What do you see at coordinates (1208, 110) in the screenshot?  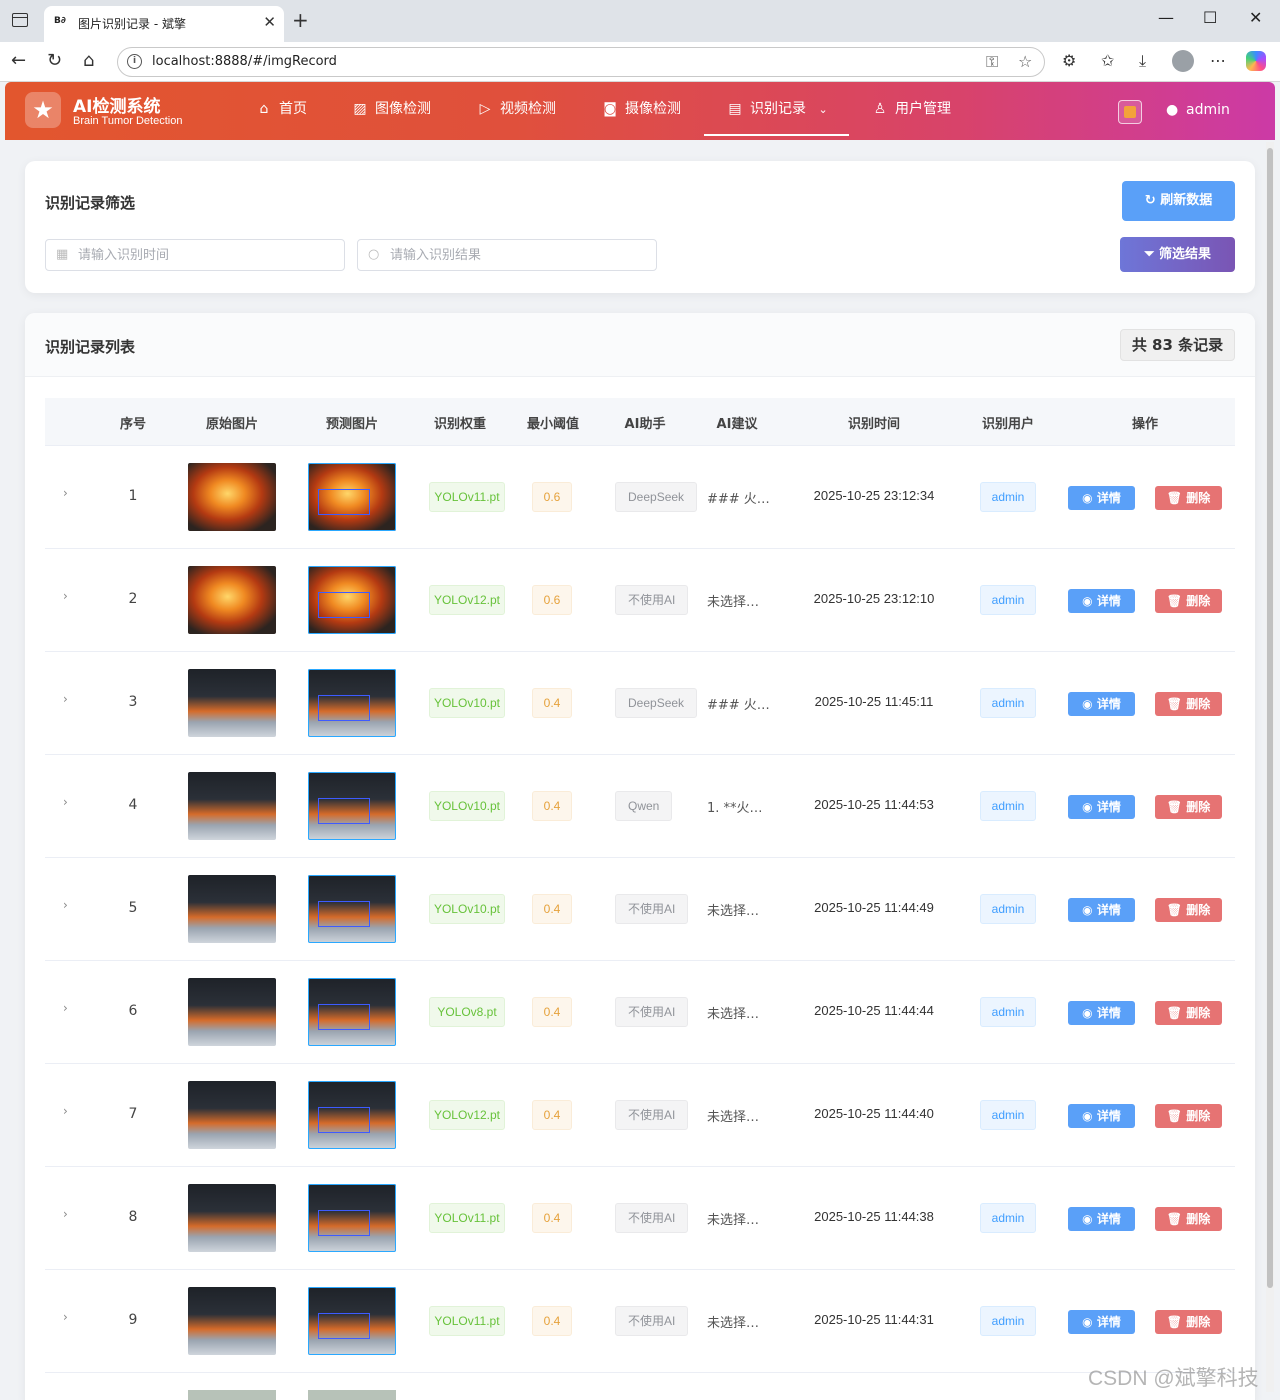 I see `header-username: admin` at bounding box center [1208, 110].